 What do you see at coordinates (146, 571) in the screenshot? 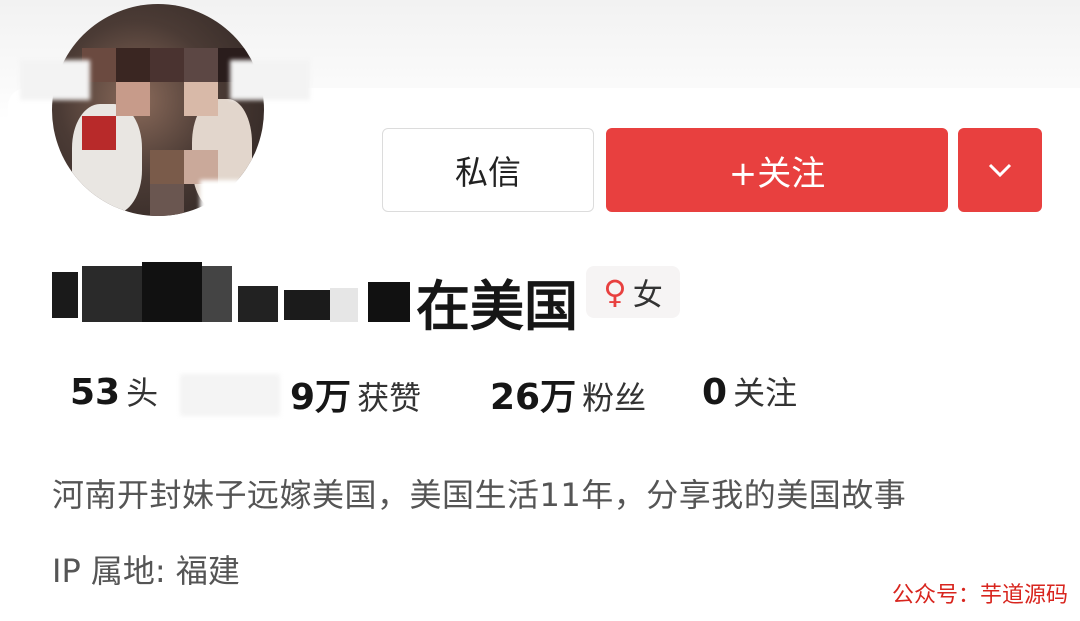
I see `ip-location: IP 属地: 福建` at bounding box center [146, 571].